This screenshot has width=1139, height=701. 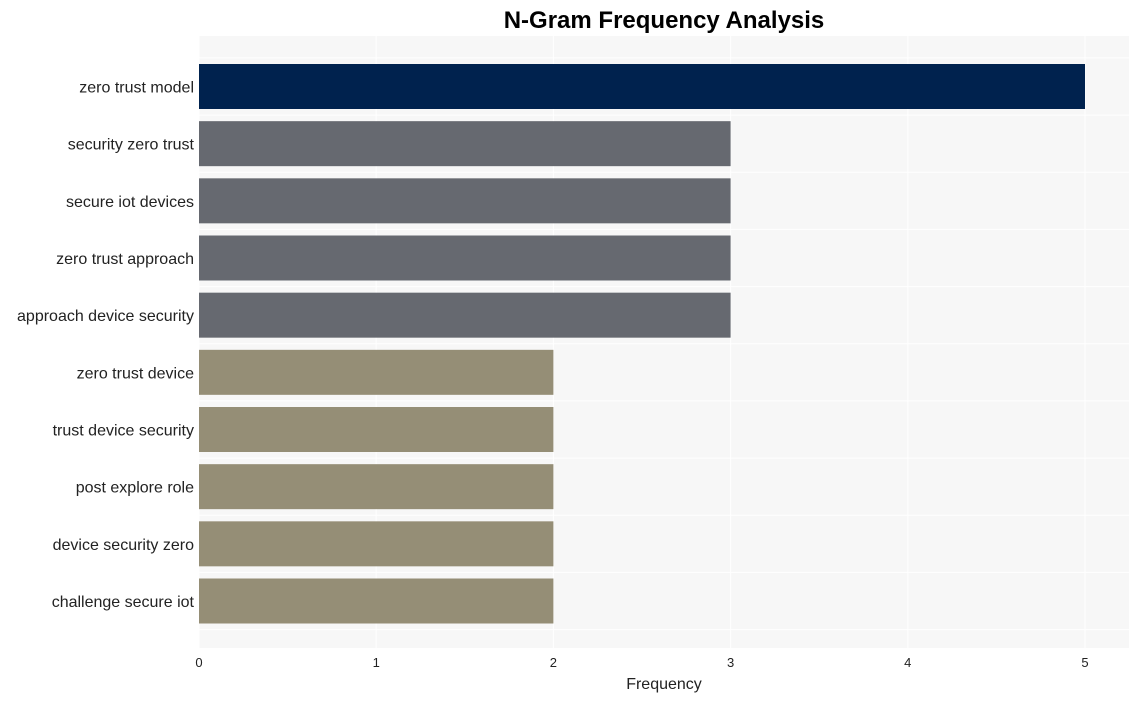 What do you see at coordinates (123, 602) in the screenshot?
I see `y-tick-label: challenge secure iot` at bounding box center [123, 602].